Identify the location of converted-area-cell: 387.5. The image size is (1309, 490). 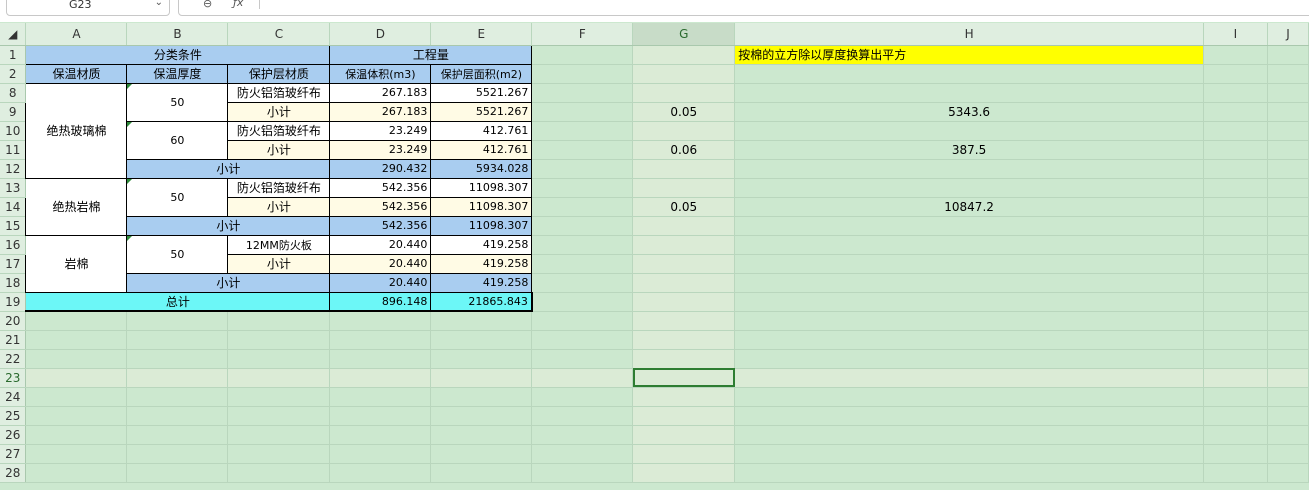
(969, 150).